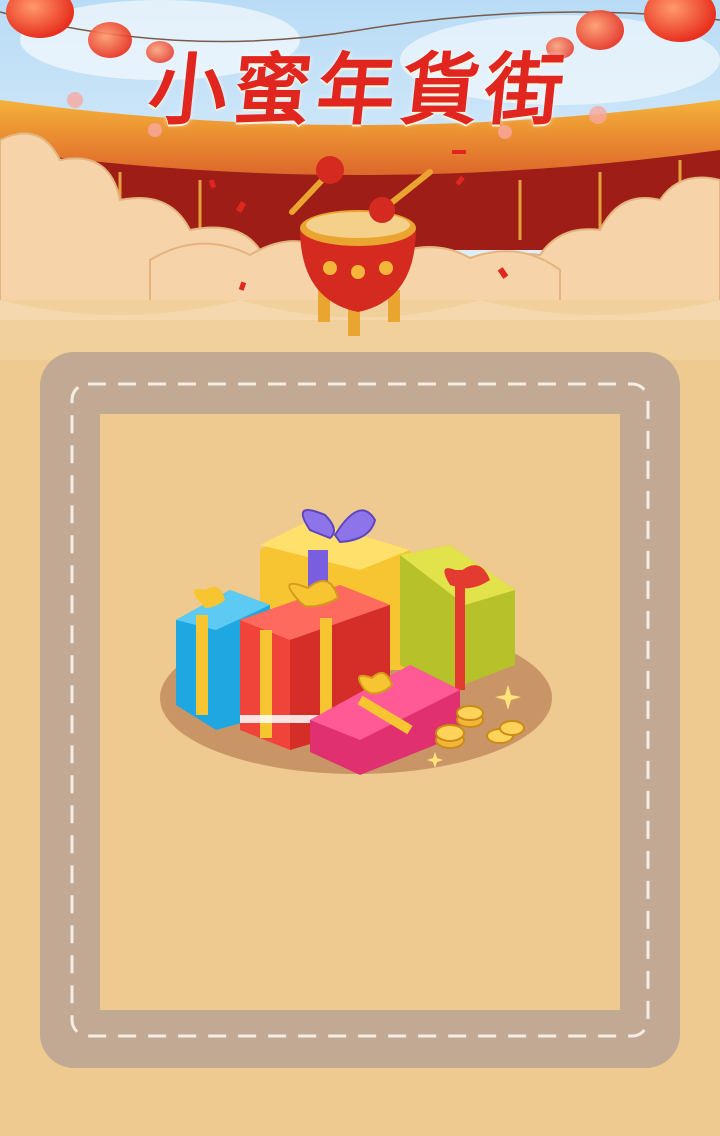 The width and height of the screenshot is (720, 1136). What do you see at coordinates (359, 90) in the screenshot?
I see `game-title: 小蜜年貨街` at bounding box center [359, 90].